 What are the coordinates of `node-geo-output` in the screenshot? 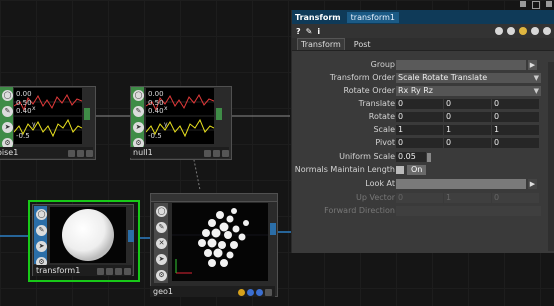 It's located at (273, 229).